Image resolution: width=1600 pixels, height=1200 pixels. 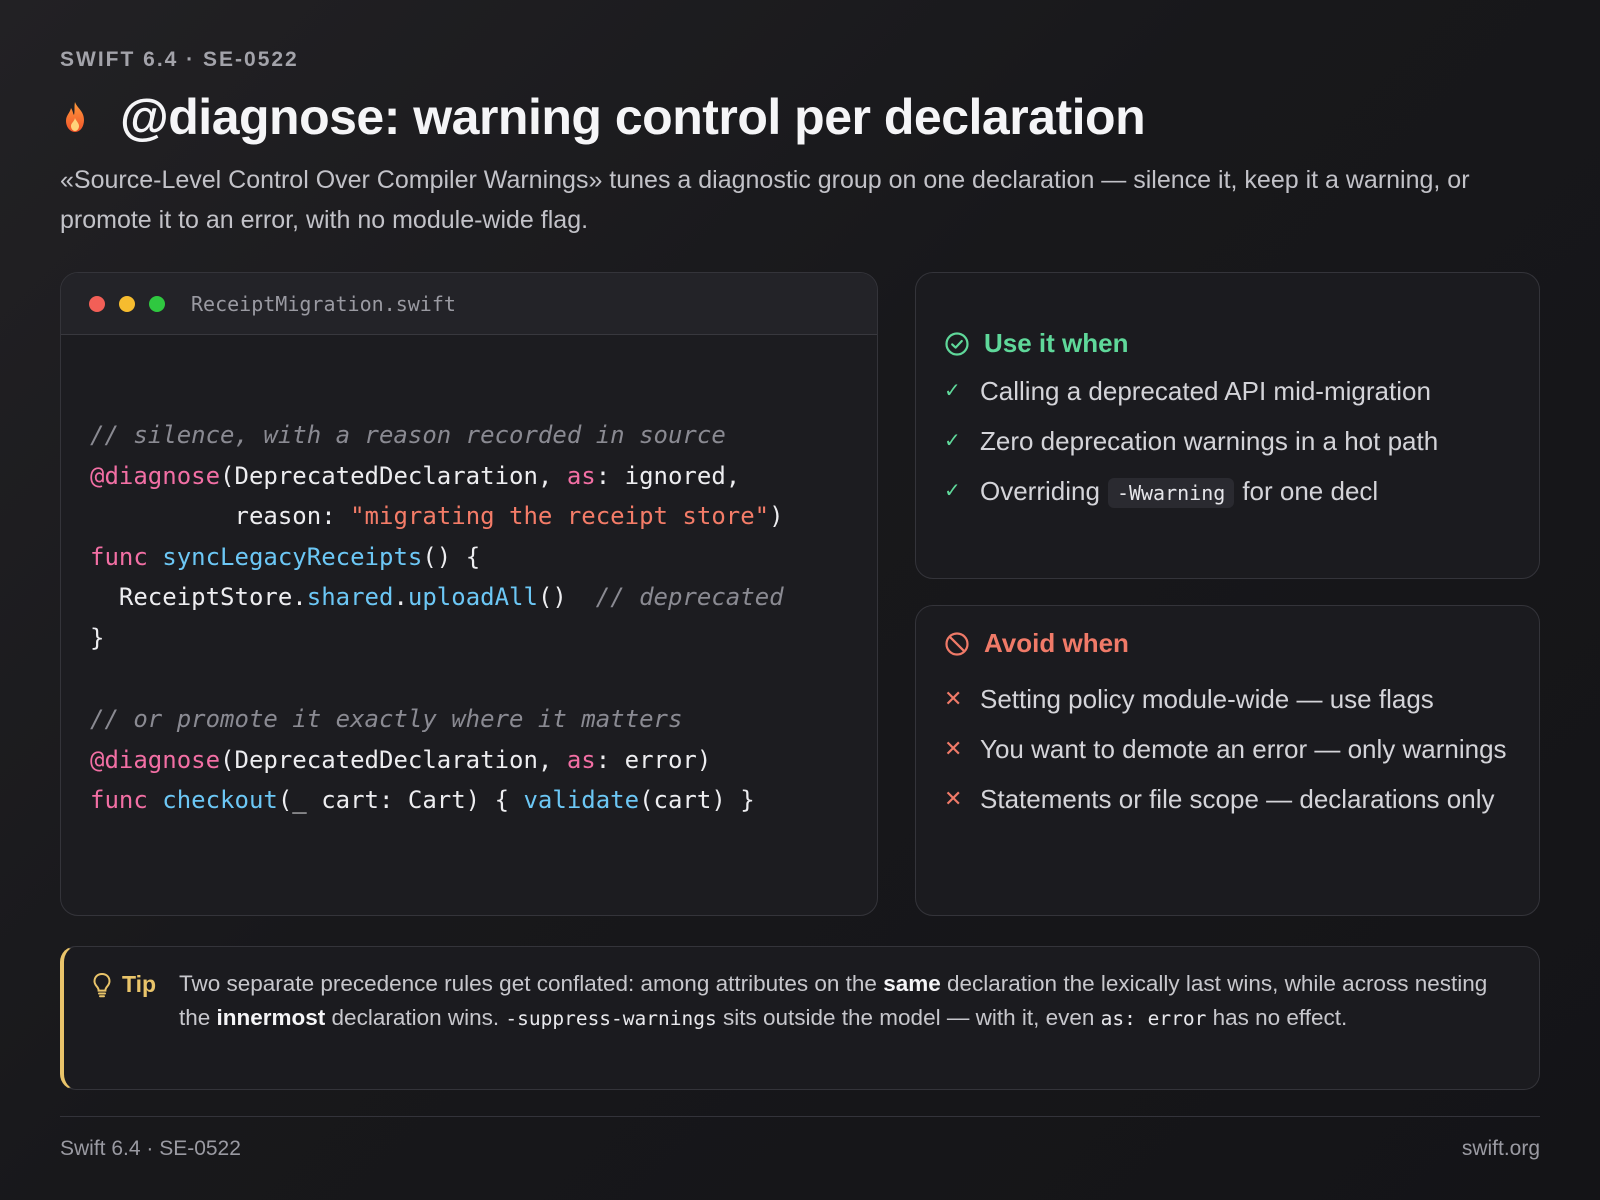 I want to click on code-token: uploadAll, so click(x=472, y=597).